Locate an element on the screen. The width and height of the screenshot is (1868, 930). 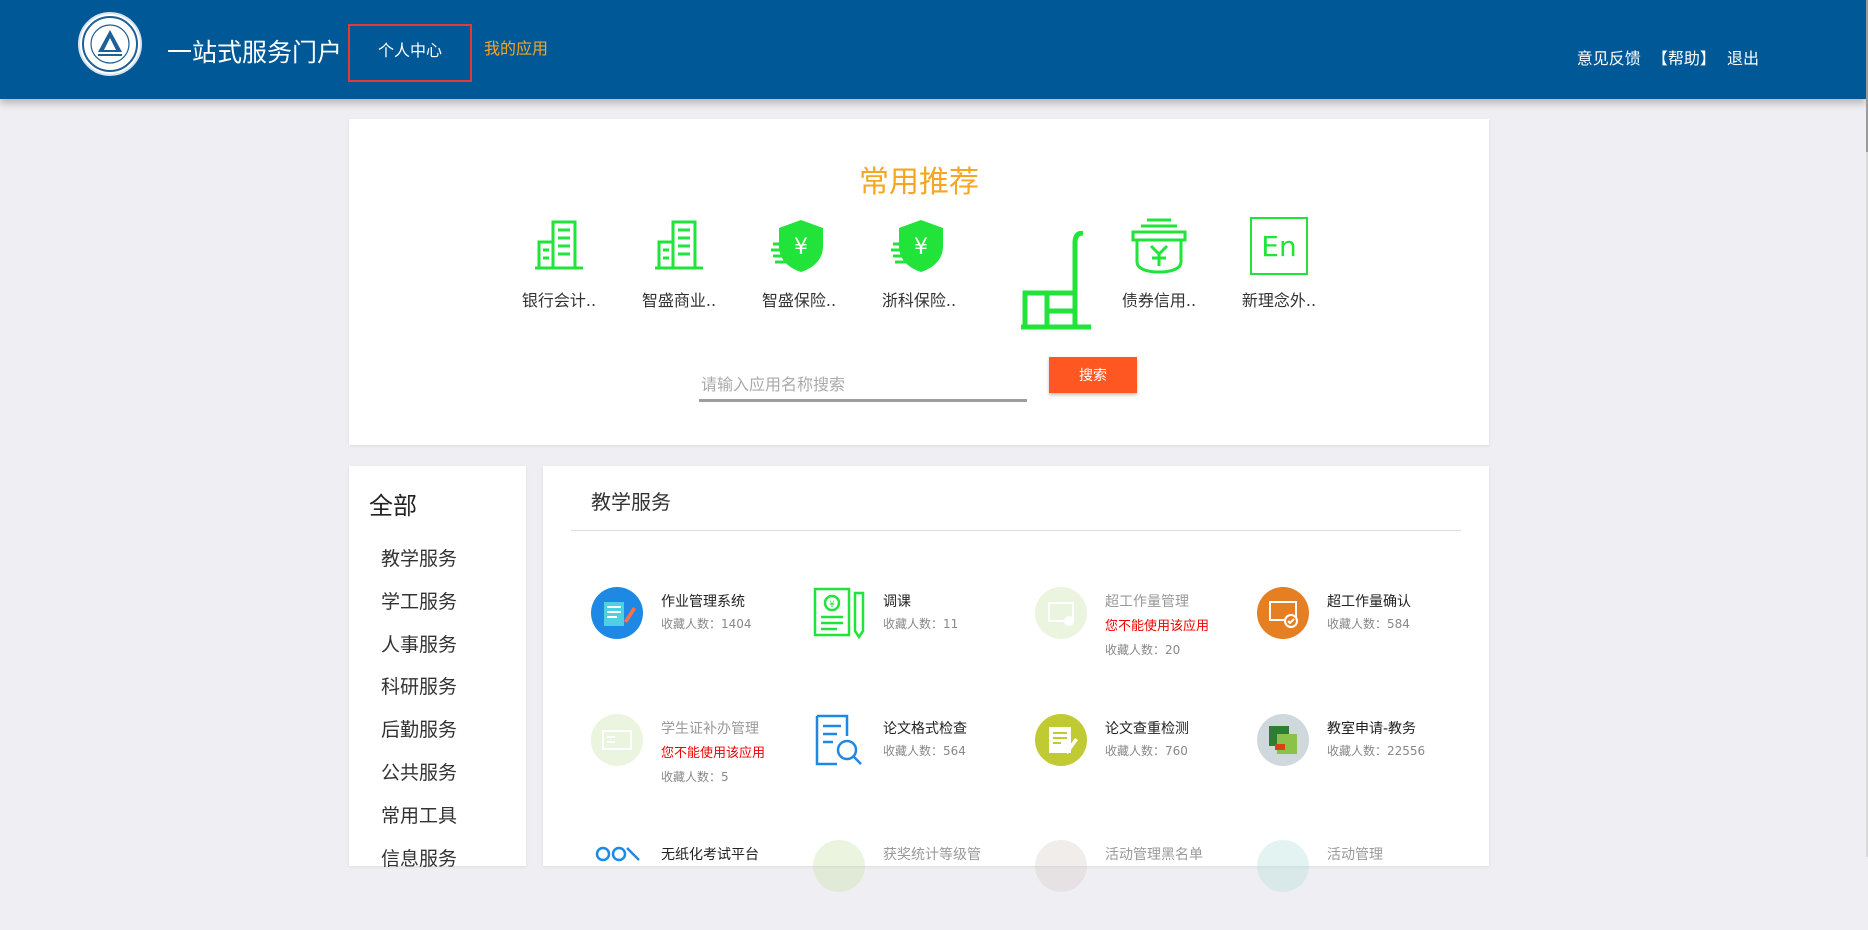
app-name: 活动管理 is located at coordinates (1355, 855).